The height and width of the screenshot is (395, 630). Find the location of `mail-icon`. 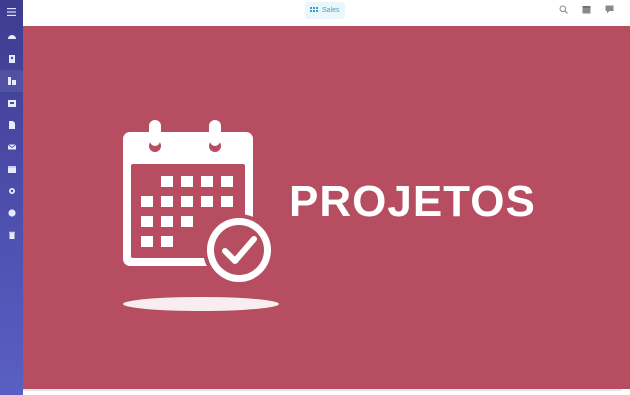

mail-icon is located at coordinates (11, 147).